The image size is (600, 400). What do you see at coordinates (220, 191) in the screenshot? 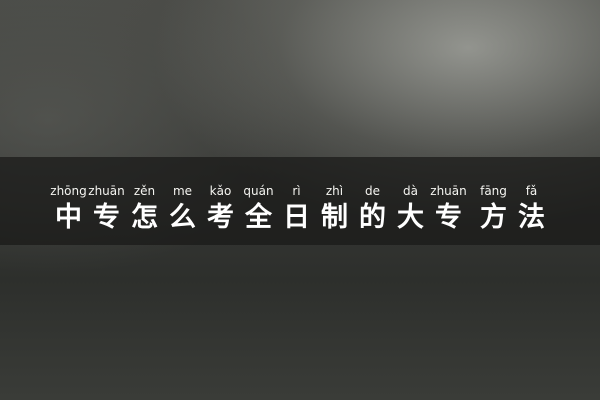
I see `pinyin: kǎo` at bounding box center [220, 191].